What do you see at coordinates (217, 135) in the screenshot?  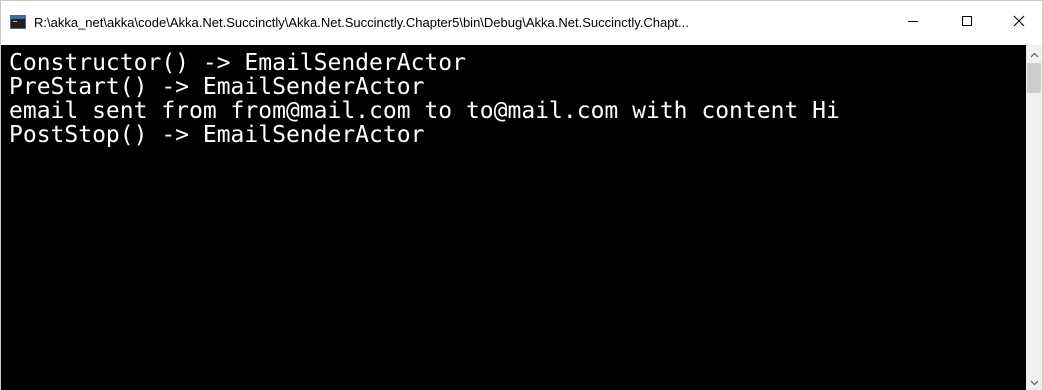 I see `console-line: PostStop() -> EmailSenderActor` at bounding box center [217, 135].